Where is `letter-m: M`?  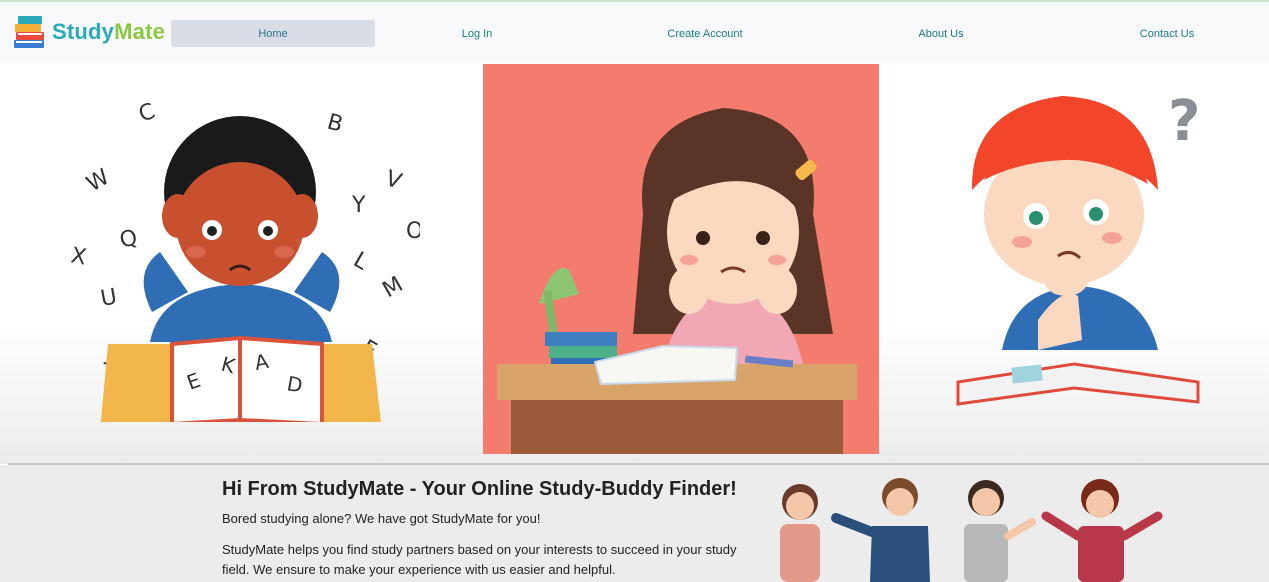 letter-m: M is located at coordinates (393, 287).